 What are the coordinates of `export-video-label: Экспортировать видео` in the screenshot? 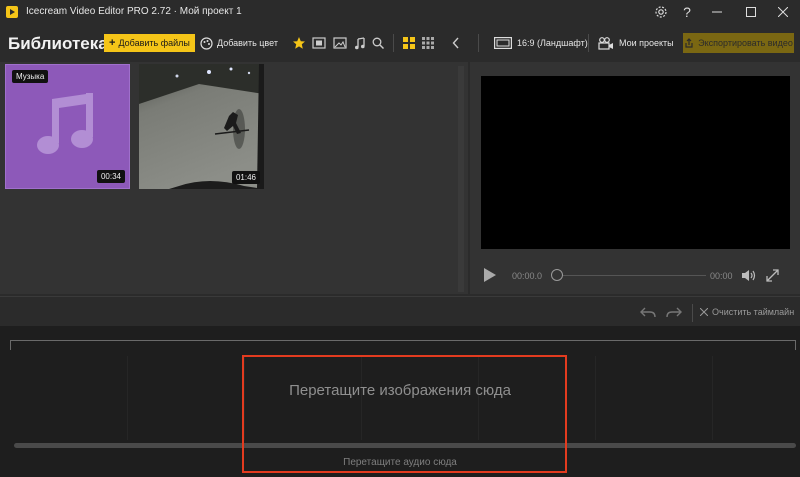 It's located at (745, 43).